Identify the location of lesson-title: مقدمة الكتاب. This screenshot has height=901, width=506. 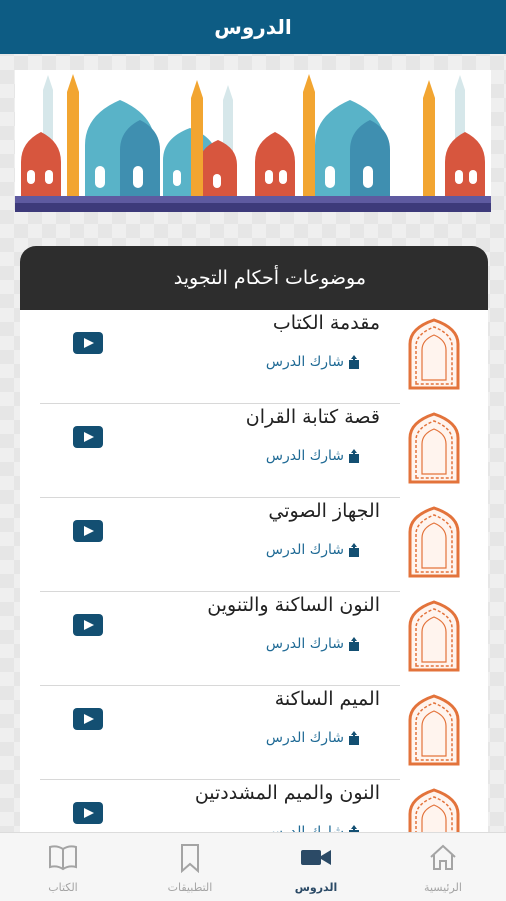
(326, 323).